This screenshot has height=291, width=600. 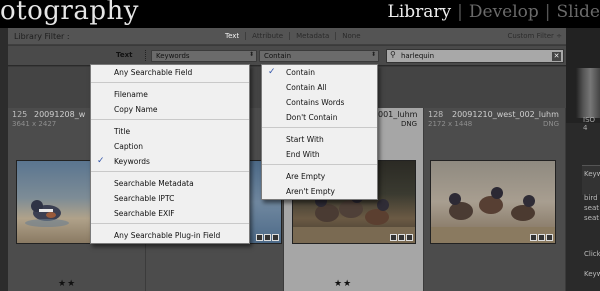 I want to click on menu-item-label: Any Searchable Field, so click(x=153, y=72).